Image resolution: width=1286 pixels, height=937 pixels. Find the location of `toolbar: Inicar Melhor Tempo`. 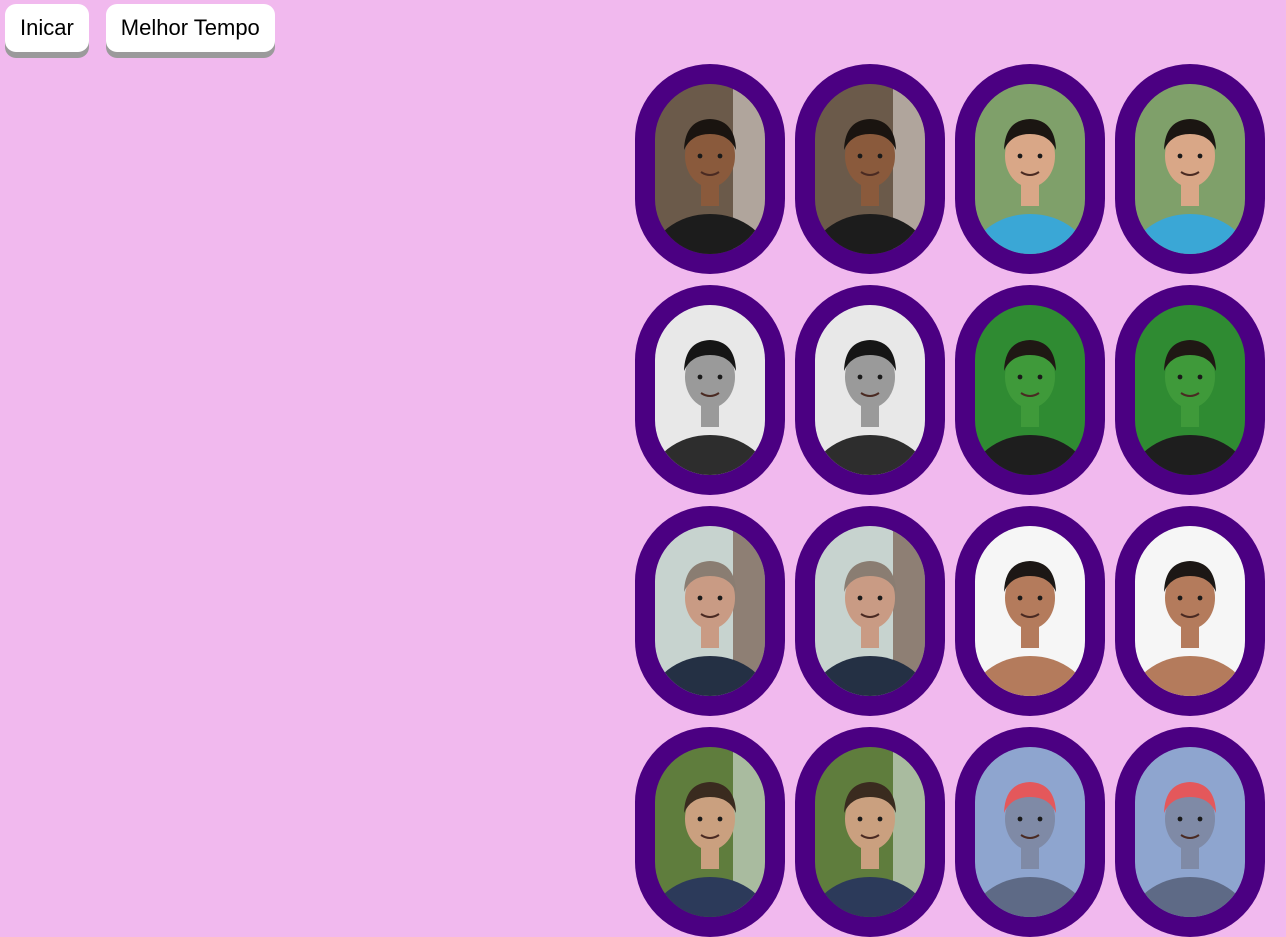

toolbar: Inicar Melhor Tempo is located at coordinates (140, 28).